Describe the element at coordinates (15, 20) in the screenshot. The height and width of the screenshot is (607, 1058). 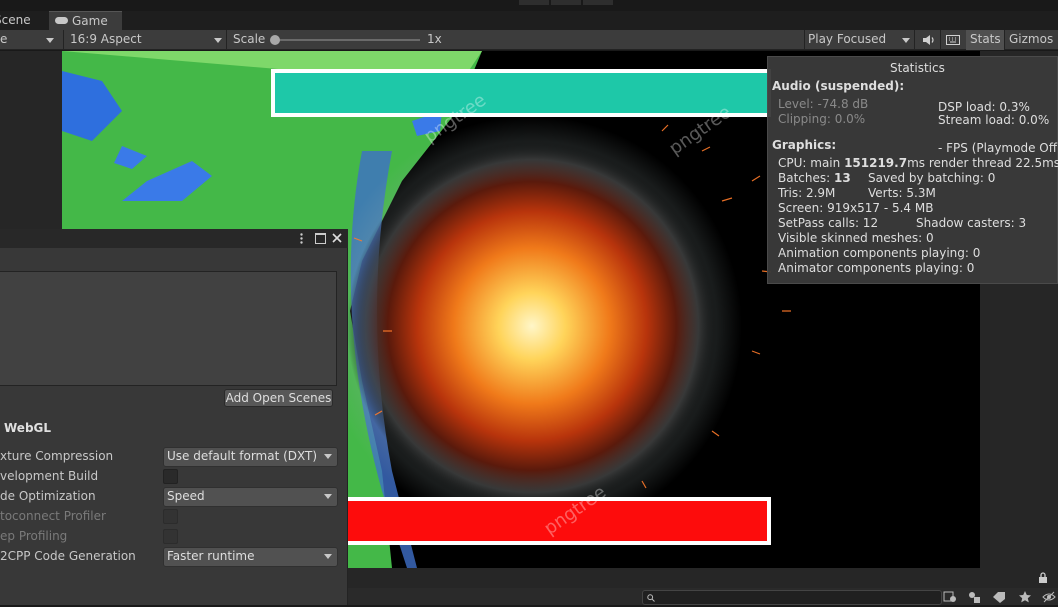
I see `tab-scene-label: Scene` at that location.